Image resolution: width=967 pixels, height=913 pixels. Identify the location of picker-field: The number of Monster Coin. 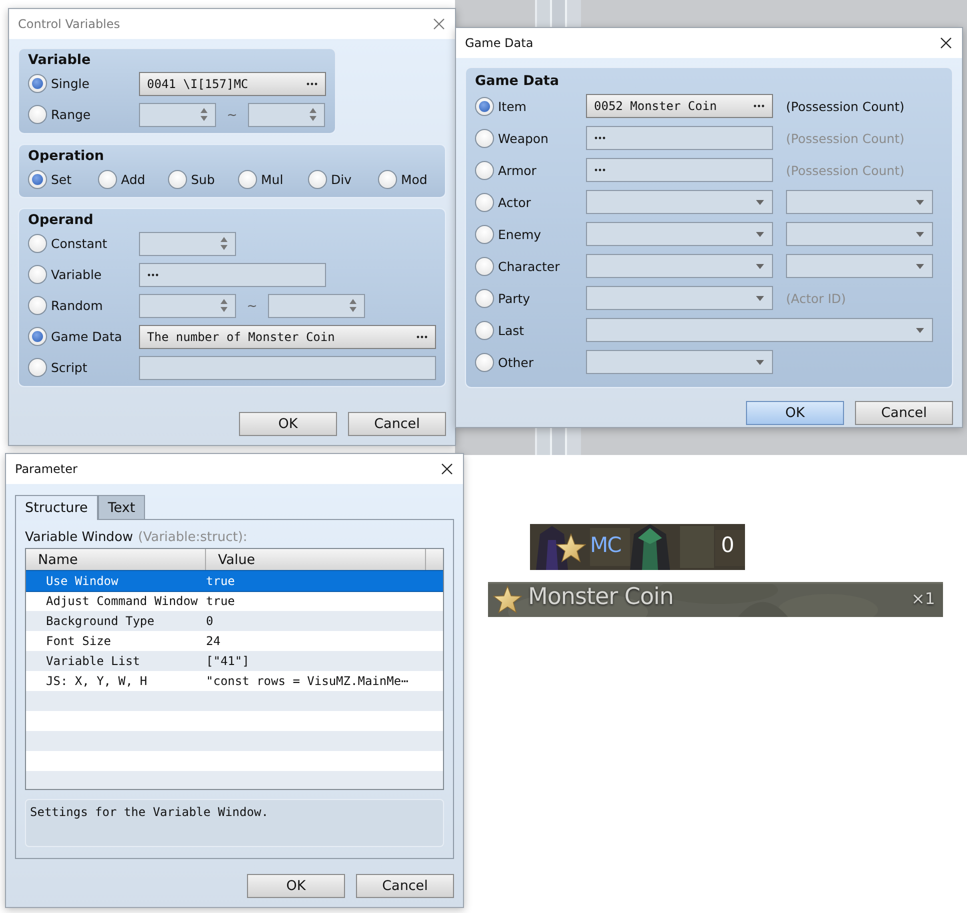
(287, 336).